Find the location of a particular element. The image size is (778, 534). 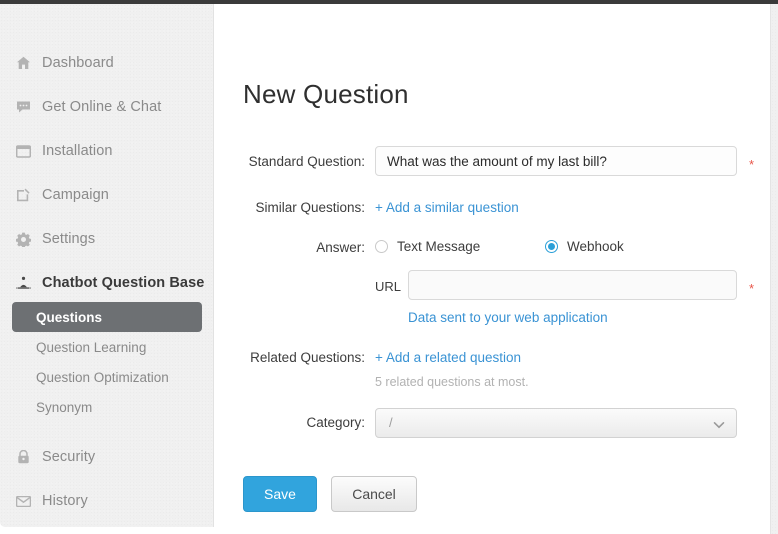

category-selected-value: / is located at coordinates (391, 422).